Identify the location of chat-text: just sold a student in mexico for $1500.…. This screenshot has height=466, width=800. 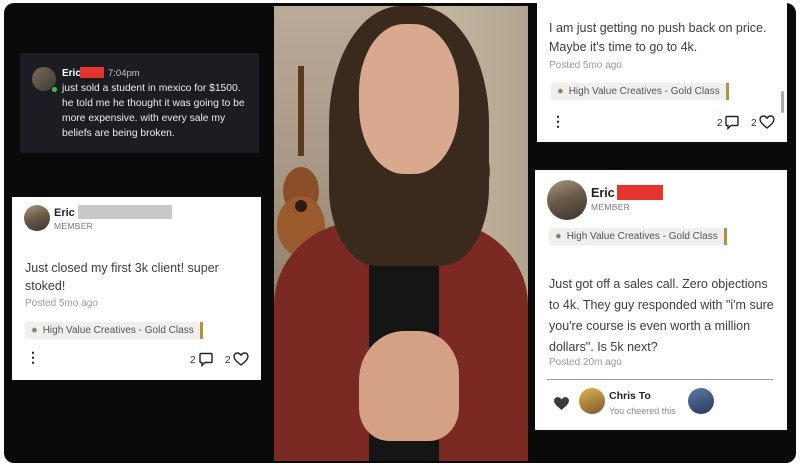
(153, 111).